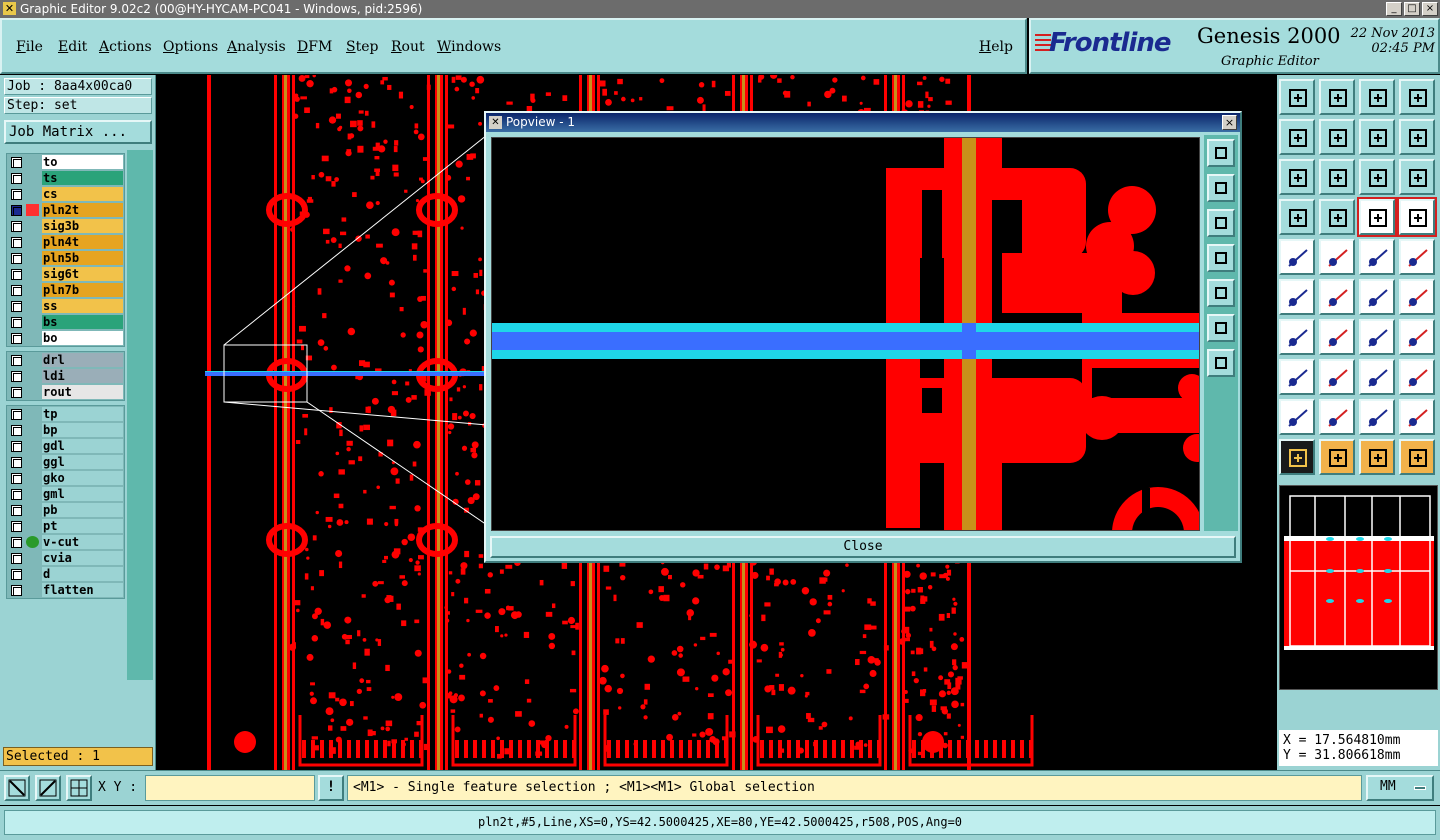 The height and width of the screenshot is (840, 1440). I want to click on layer-row: to, so click(65, 162).